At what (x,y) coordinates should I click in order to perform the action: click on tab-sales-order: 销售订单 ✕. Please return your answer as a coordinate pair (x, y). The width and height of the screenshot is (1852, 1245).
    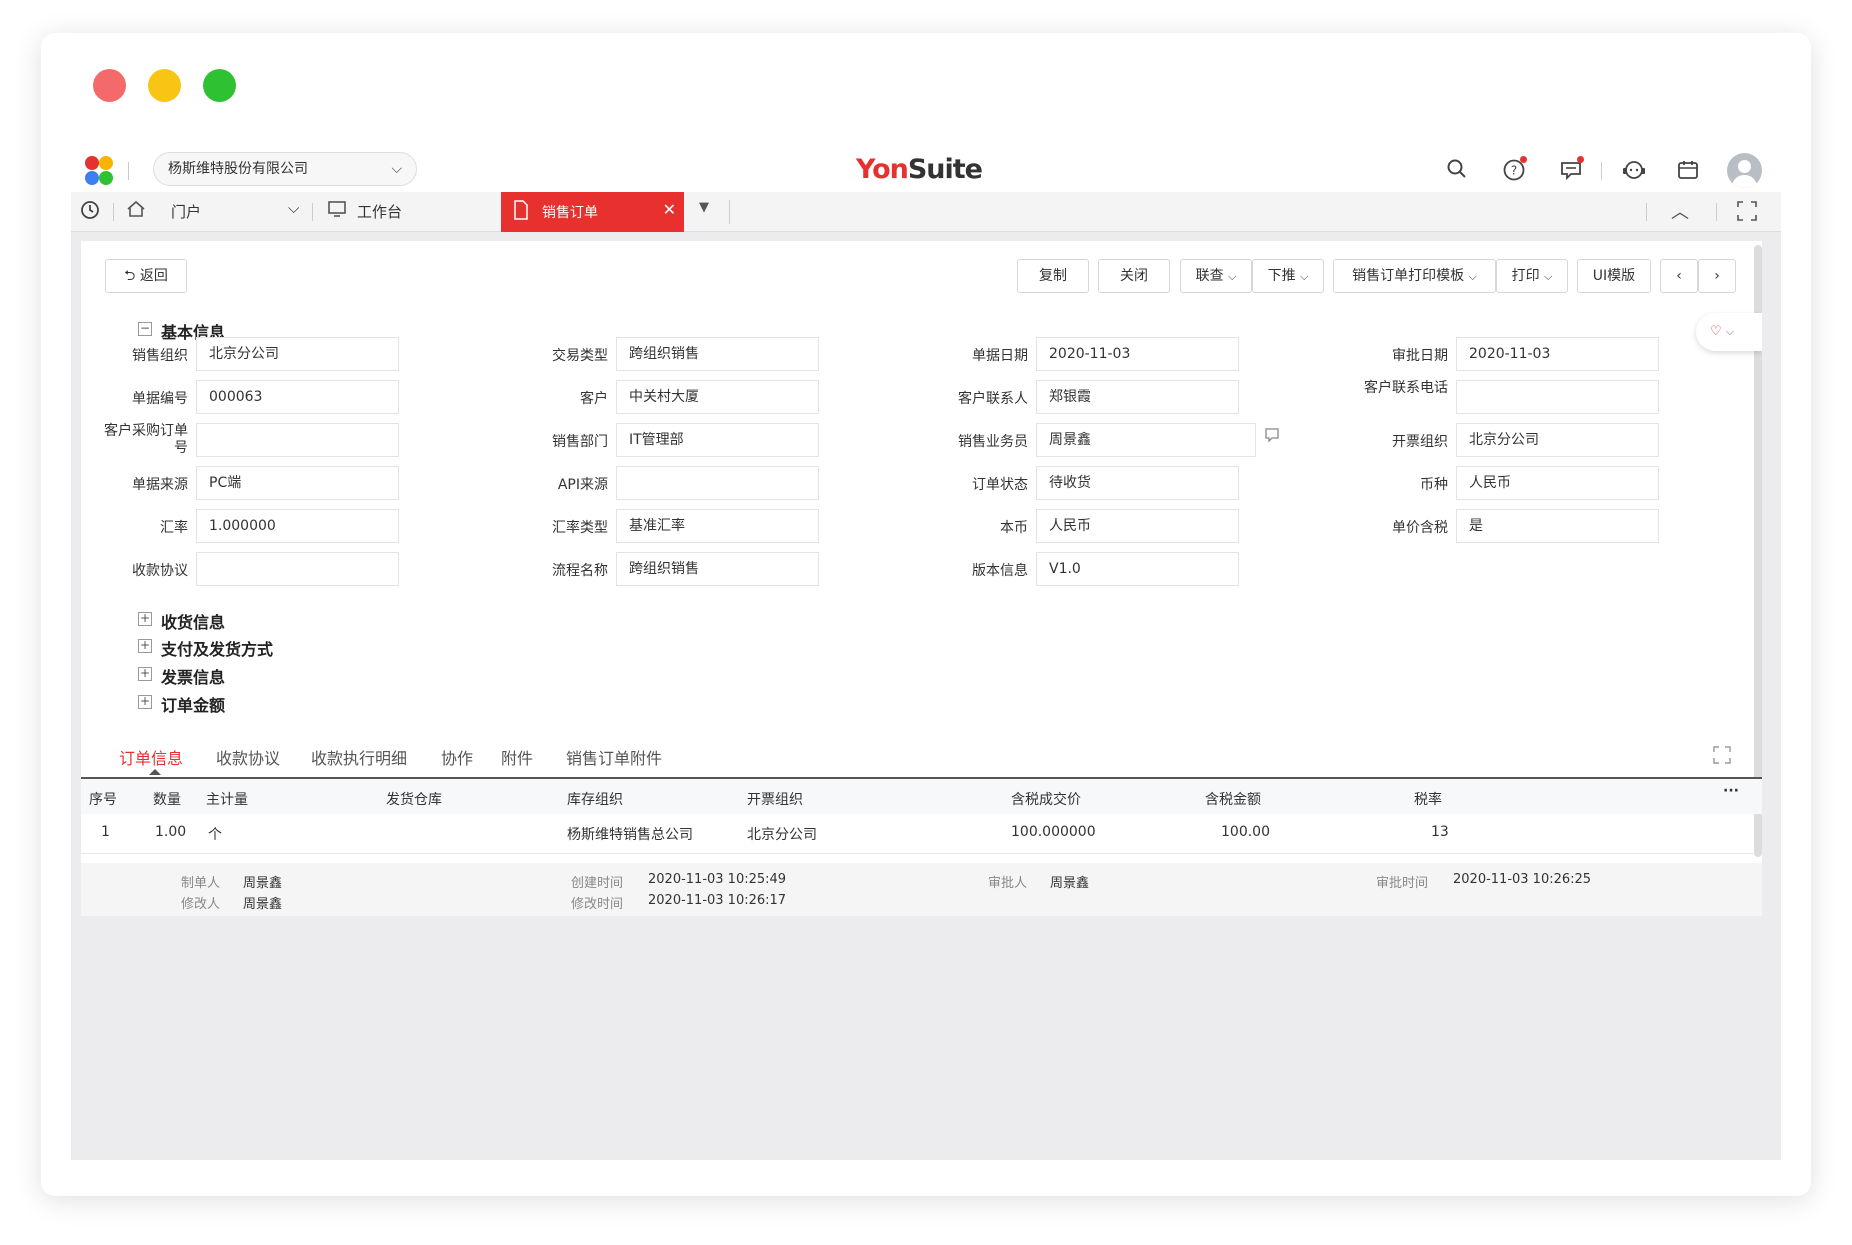
    Looking at the image, I should click on (592, 212).